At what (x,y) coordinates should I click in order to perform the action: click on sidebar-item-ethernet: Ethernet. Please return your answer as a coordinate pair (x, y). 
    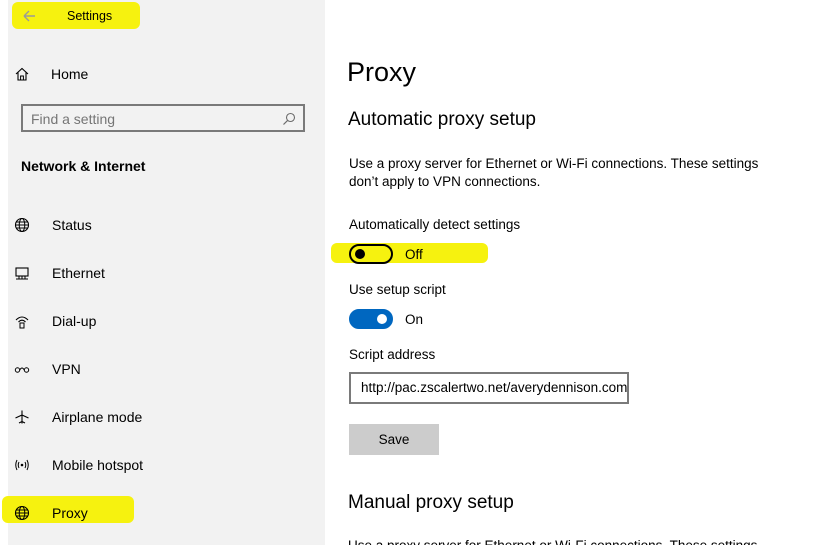
    Looking at the image, I should click on (58, 273).